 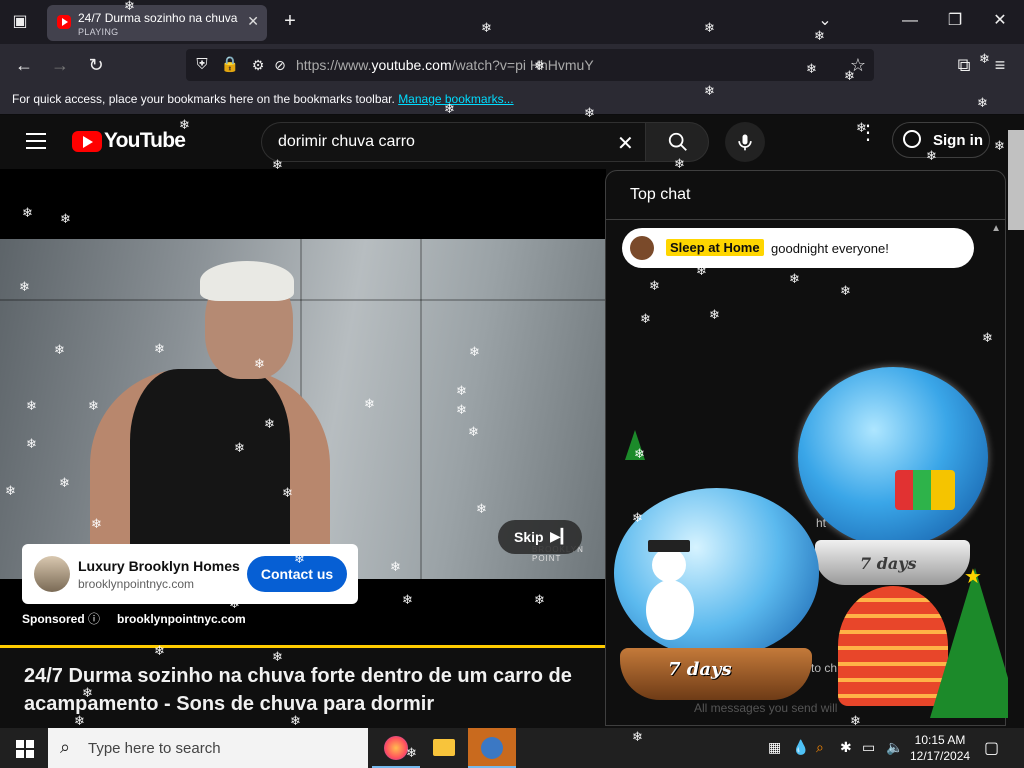 What do you see at coordinates (825, 21) in the screenshot?
I see `chevron-down-icon: ⌄` at bounding box center [825, 21].